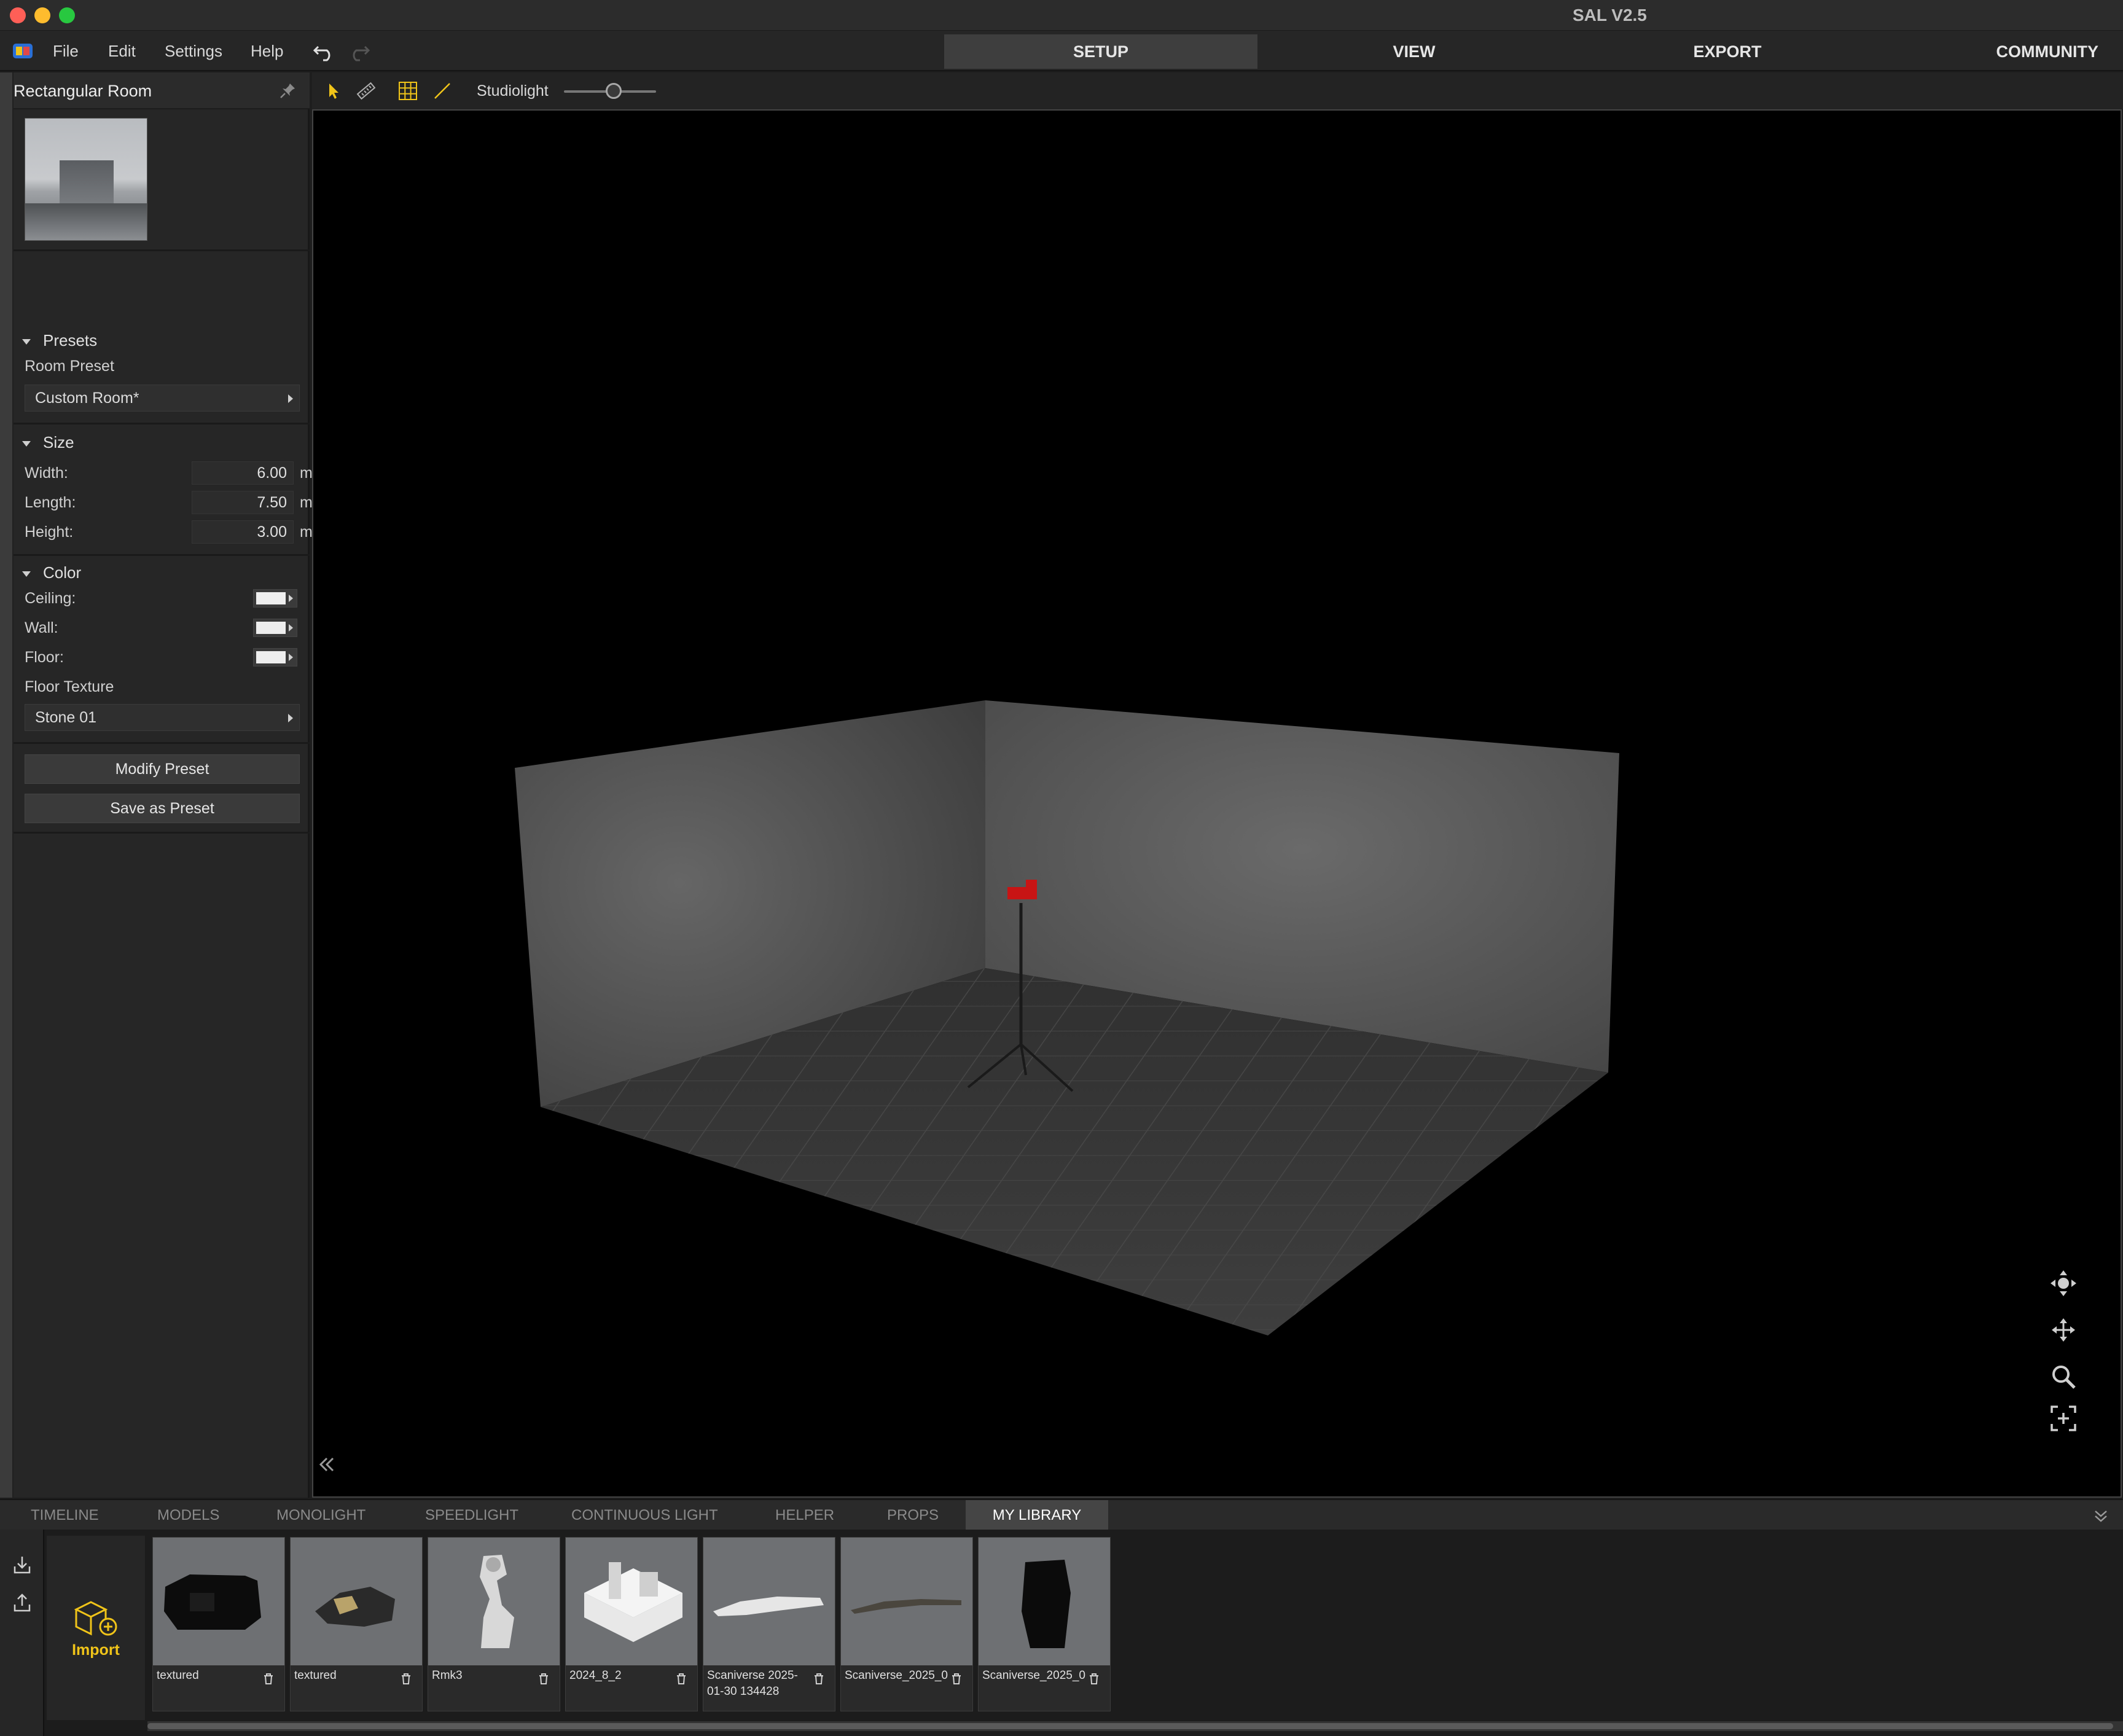 The image size is (2123, 1736). I want to click on studiolight-label: Studiolight, so click(513, 91).